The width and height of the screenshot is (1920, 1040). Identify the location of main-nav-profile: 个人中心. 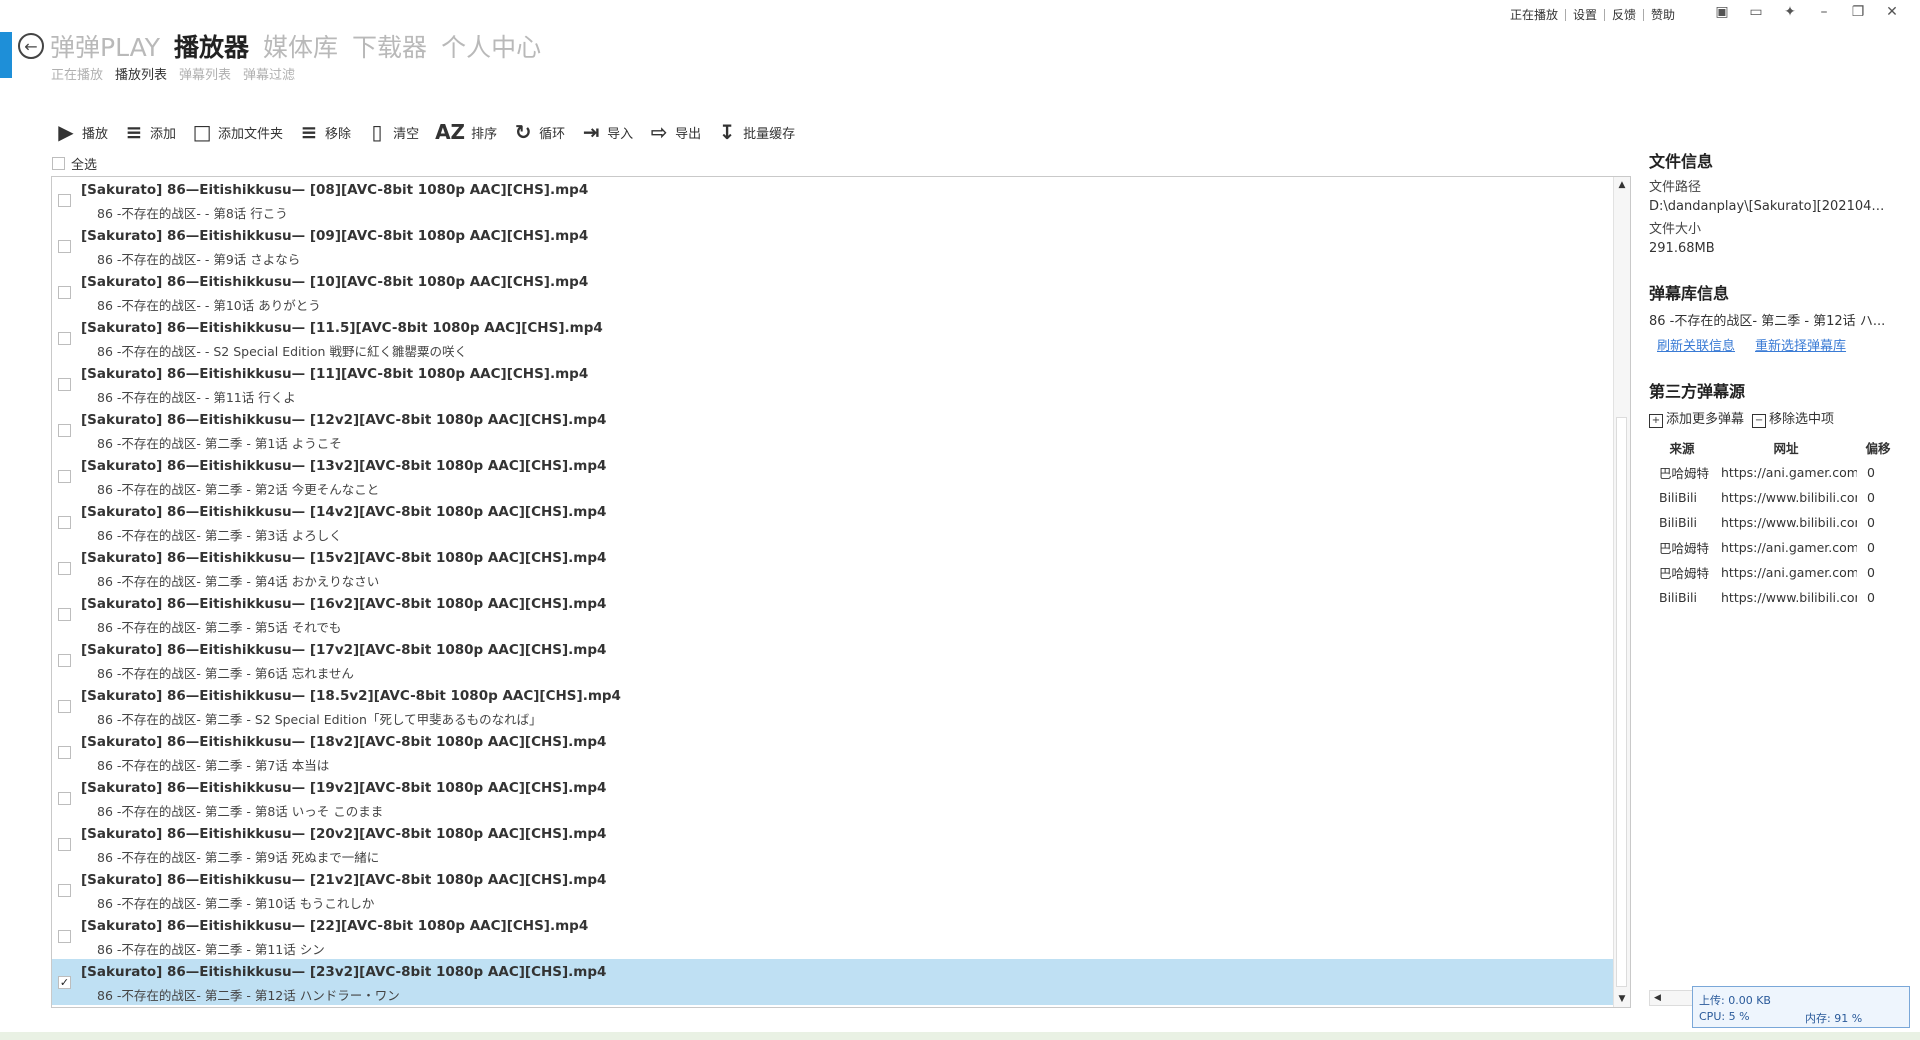
(491, 46).